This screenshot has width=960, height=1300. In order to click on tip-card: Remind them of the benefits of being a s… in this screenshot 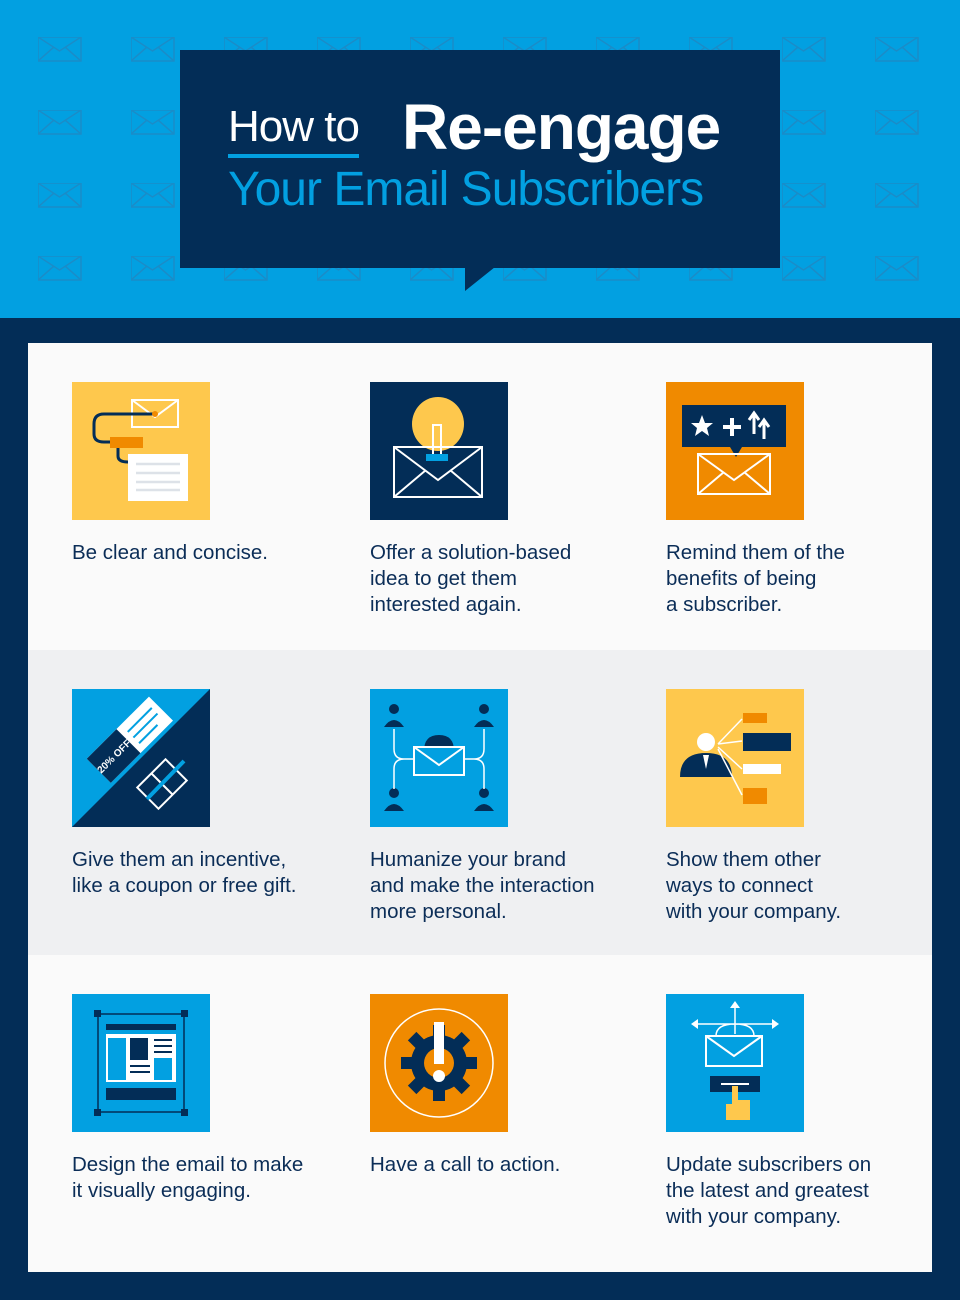, I will do `click(801, 500)`.